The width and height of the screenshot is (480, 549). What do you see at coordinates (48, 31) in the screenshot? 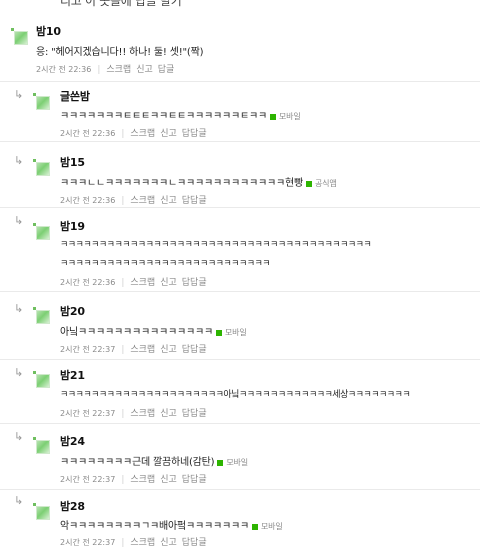
I see `comment-author: 밤10` at bounding box center [48, 31].